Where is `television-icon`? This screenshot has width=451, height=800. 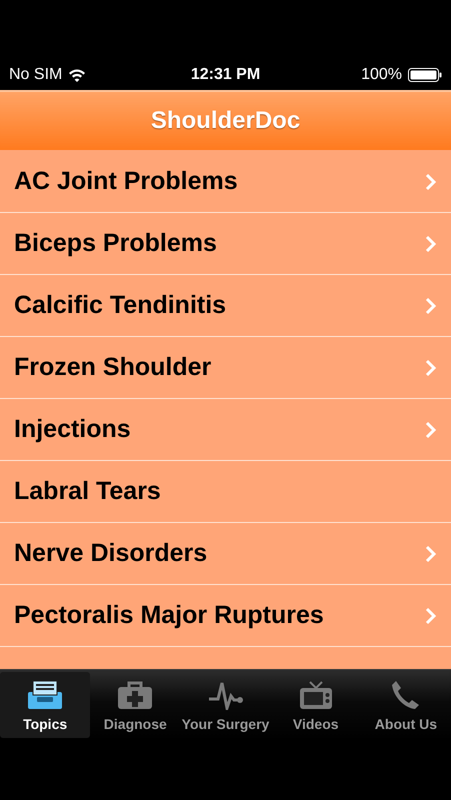
television-icon is located at coordinates (316, 695).